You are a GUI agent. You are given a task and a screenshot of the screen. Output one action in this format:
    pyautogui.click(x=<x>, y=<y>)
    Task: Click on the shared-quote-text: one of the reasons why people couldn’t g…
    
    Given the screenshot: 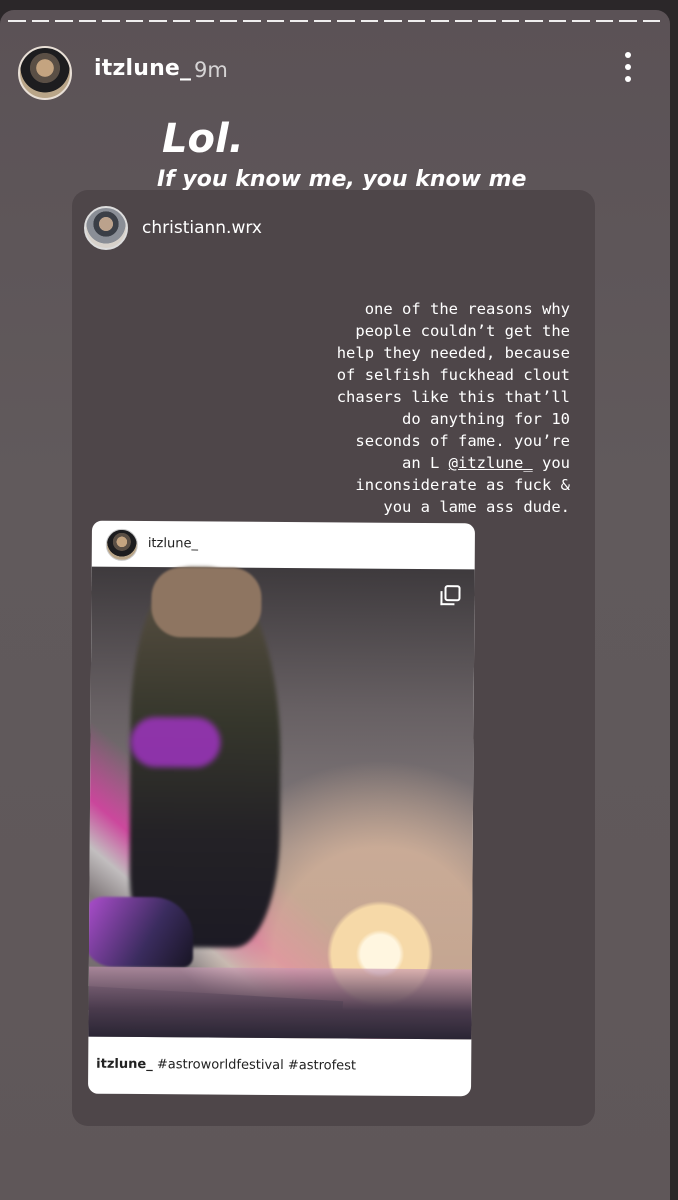 What is the action you would take?
    pyautogui.click(x=453, y=408)
    